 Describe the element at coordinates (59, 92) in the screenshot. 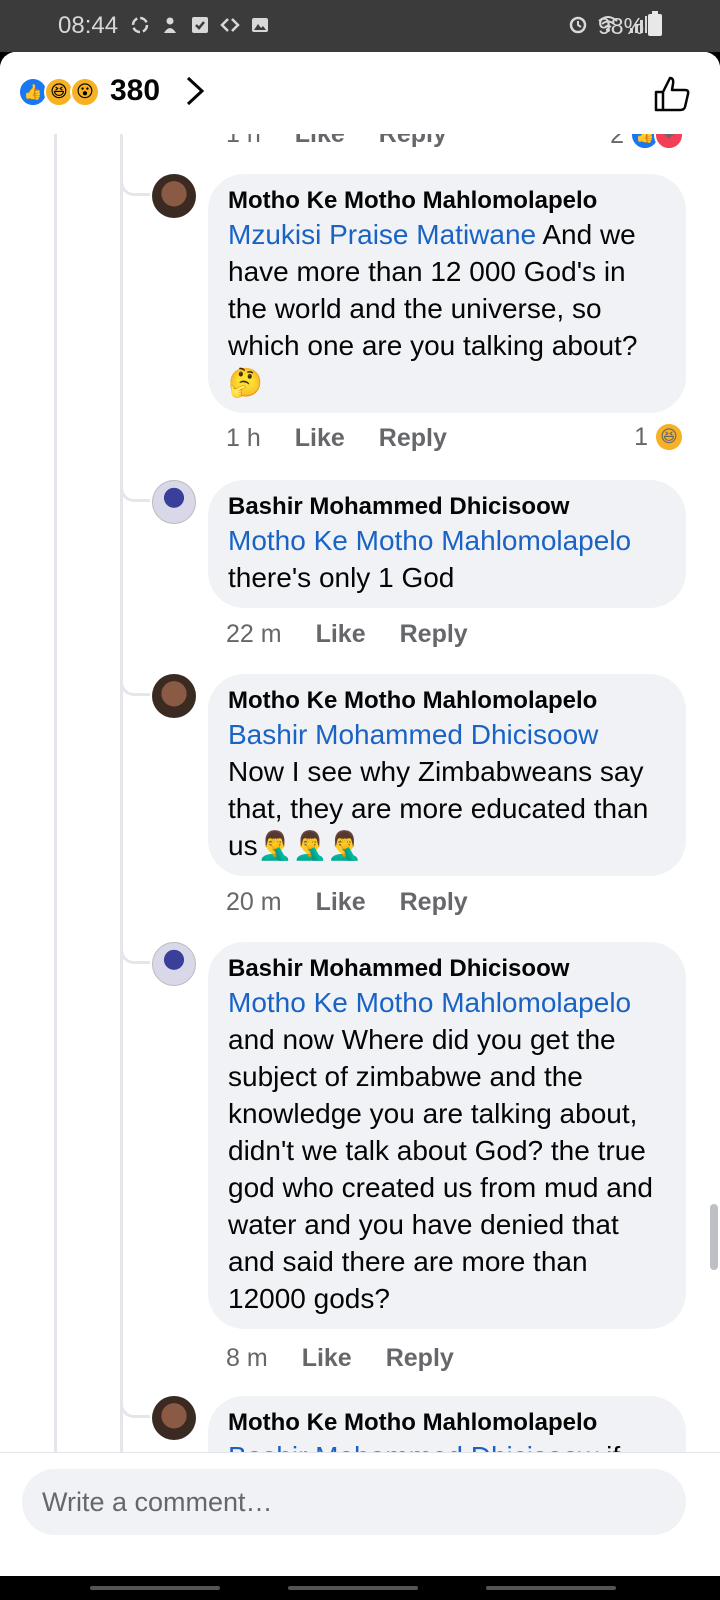

I see `reactions-summary: 👍 😆 😮` at that location.